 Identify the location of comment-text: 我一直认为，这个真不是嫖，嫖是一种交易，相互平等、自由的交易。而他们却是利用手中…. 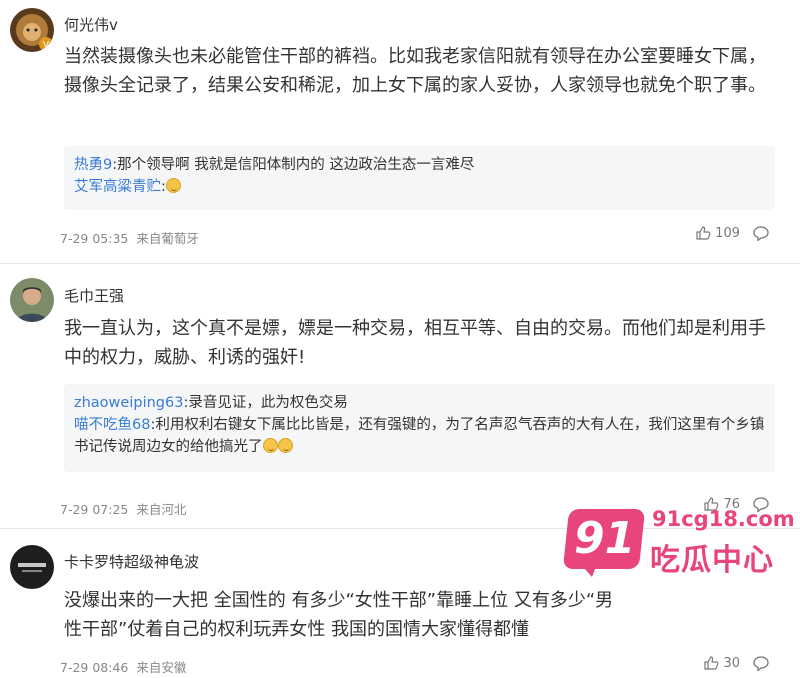
(415, 343).